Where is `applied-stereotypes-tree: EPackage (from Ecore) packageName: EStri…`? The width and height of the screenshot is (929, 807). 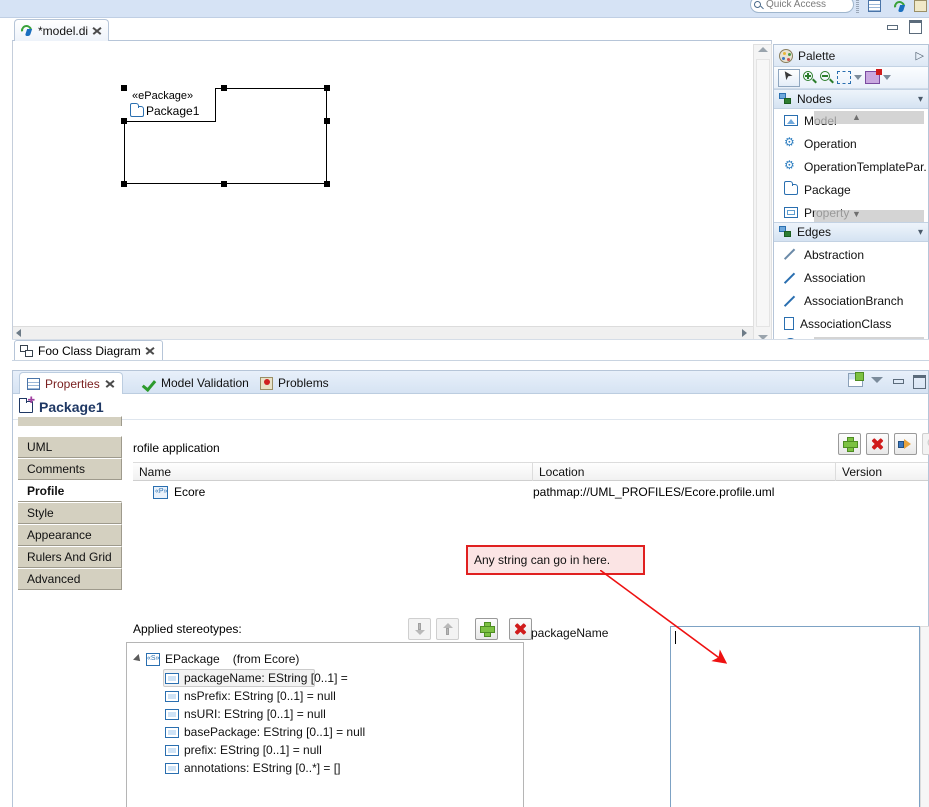
applied-stereotypes-tree: EPackage (from Ecore) packageName: EStri… is located at coordinates (325, 724).